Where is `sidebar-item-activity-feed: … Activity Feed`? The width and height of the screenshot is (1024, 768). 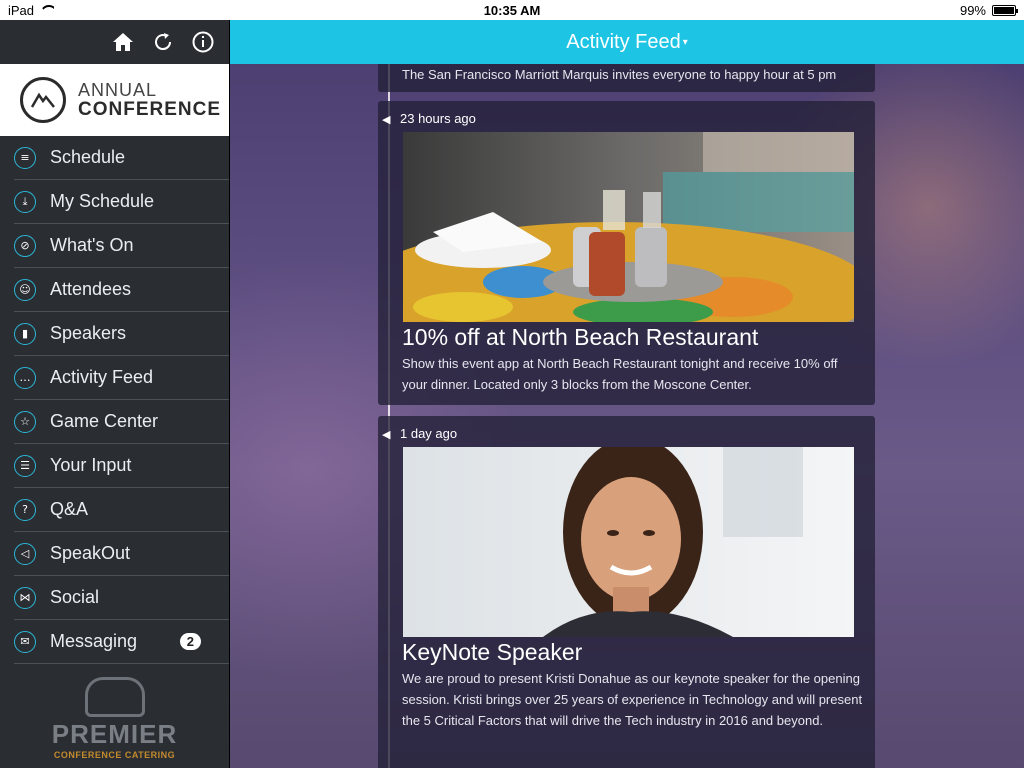 sidebar-item-activity-feed: … Activity Feed is located at coordinates (121, 378).